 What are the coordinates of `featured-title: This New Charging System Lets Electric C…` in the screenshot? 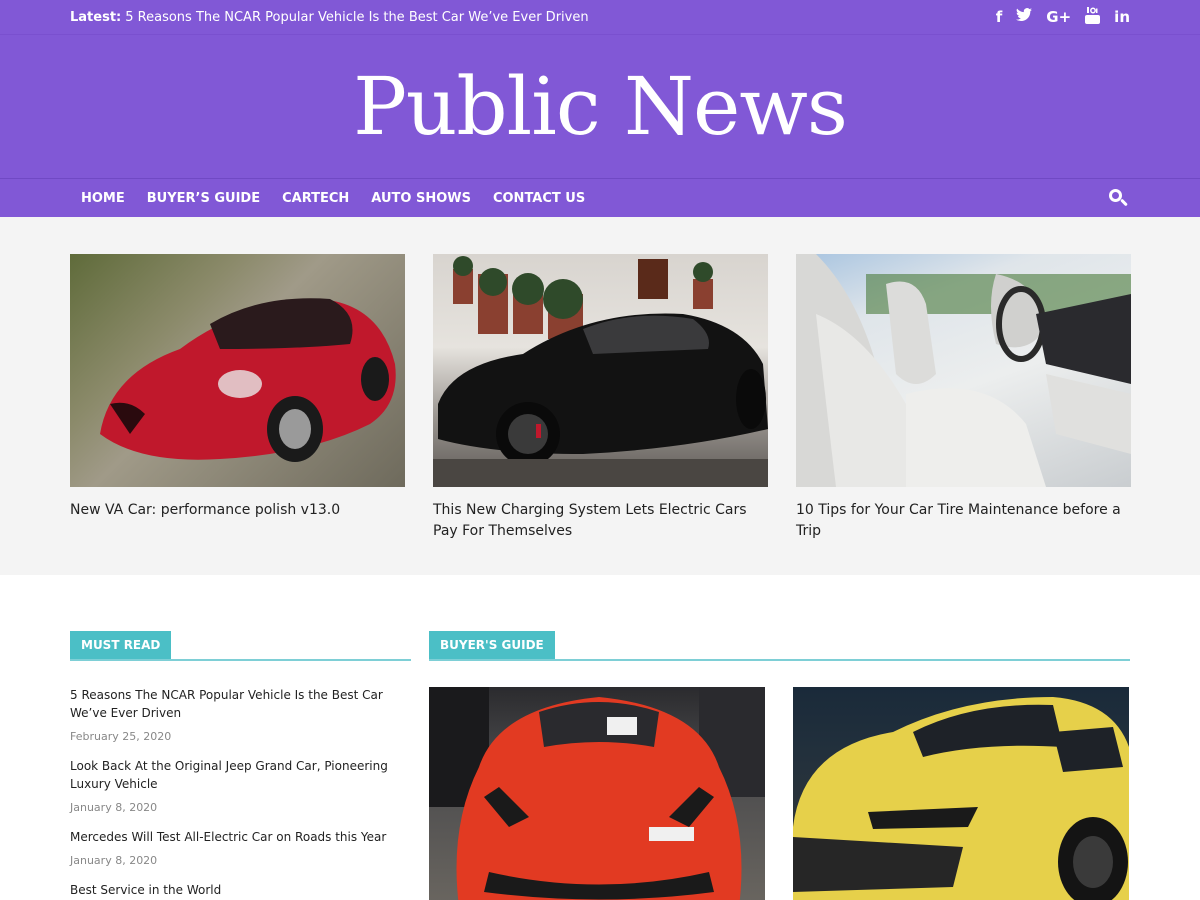 It's located at (600, 521).